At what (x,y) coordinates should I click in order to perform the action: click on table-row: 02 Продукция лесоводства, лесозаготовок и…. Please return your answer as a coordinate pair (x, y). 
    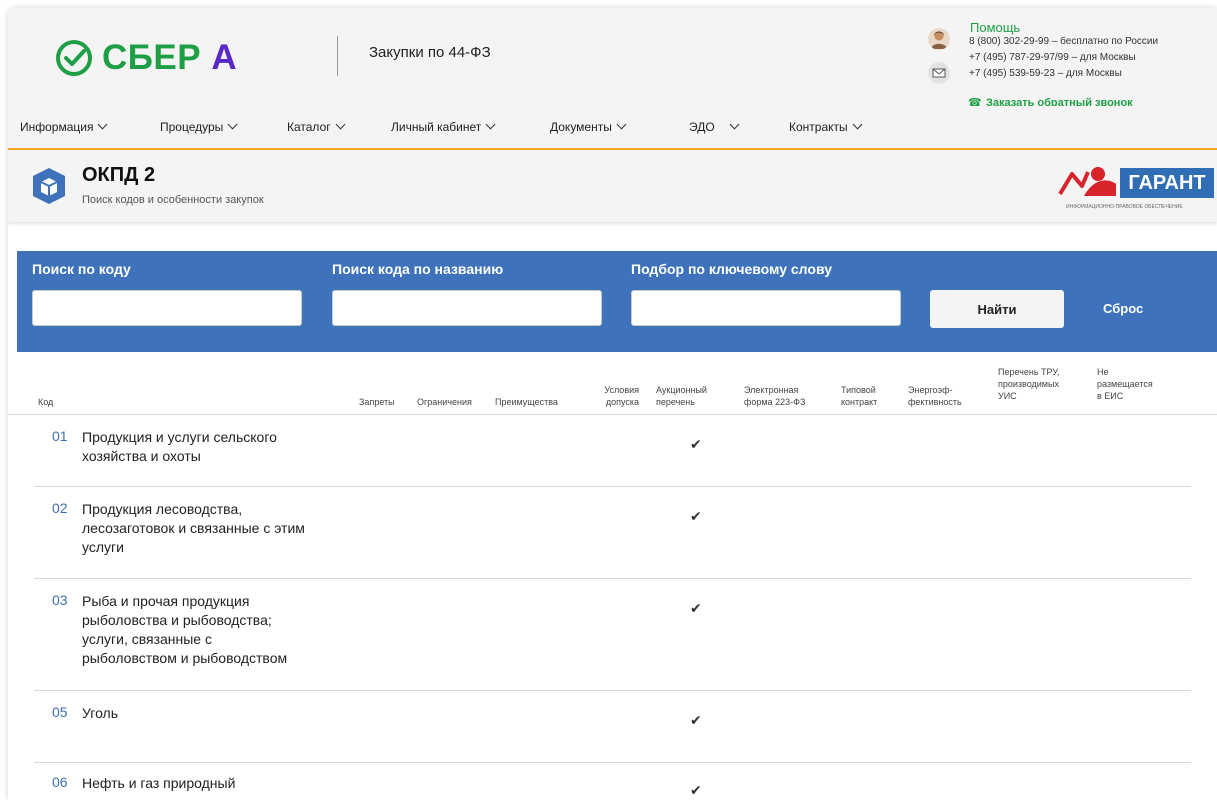
    Looking at the image, I should click on (612, 532).